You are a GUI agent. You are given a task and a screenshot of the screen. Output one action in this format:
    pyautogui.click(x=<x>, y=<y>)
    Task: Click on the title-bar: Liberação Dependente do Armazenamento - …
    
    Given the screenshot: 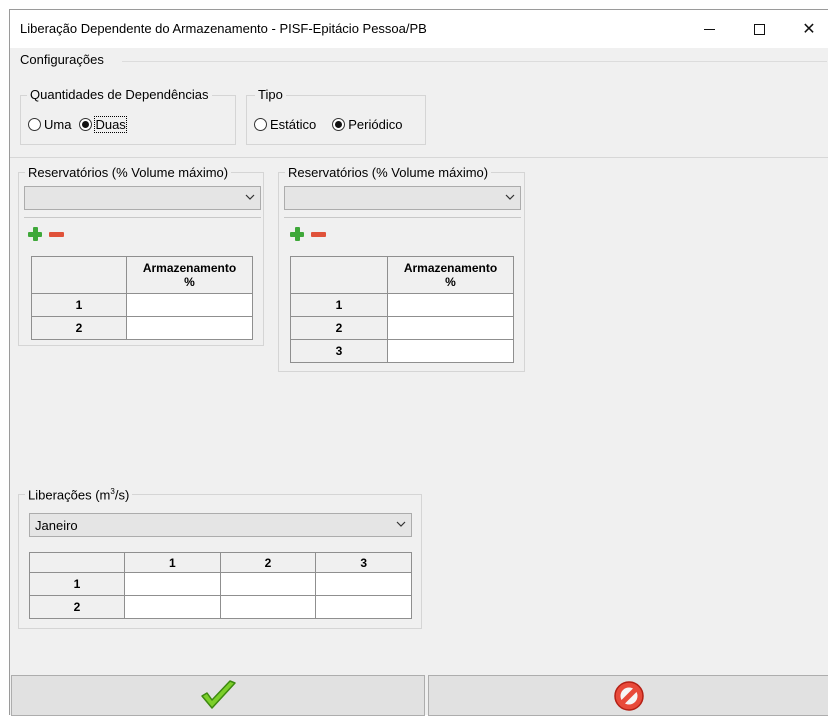 What is the action you would take?
    pyautogui.click(x=419, y=29)
    